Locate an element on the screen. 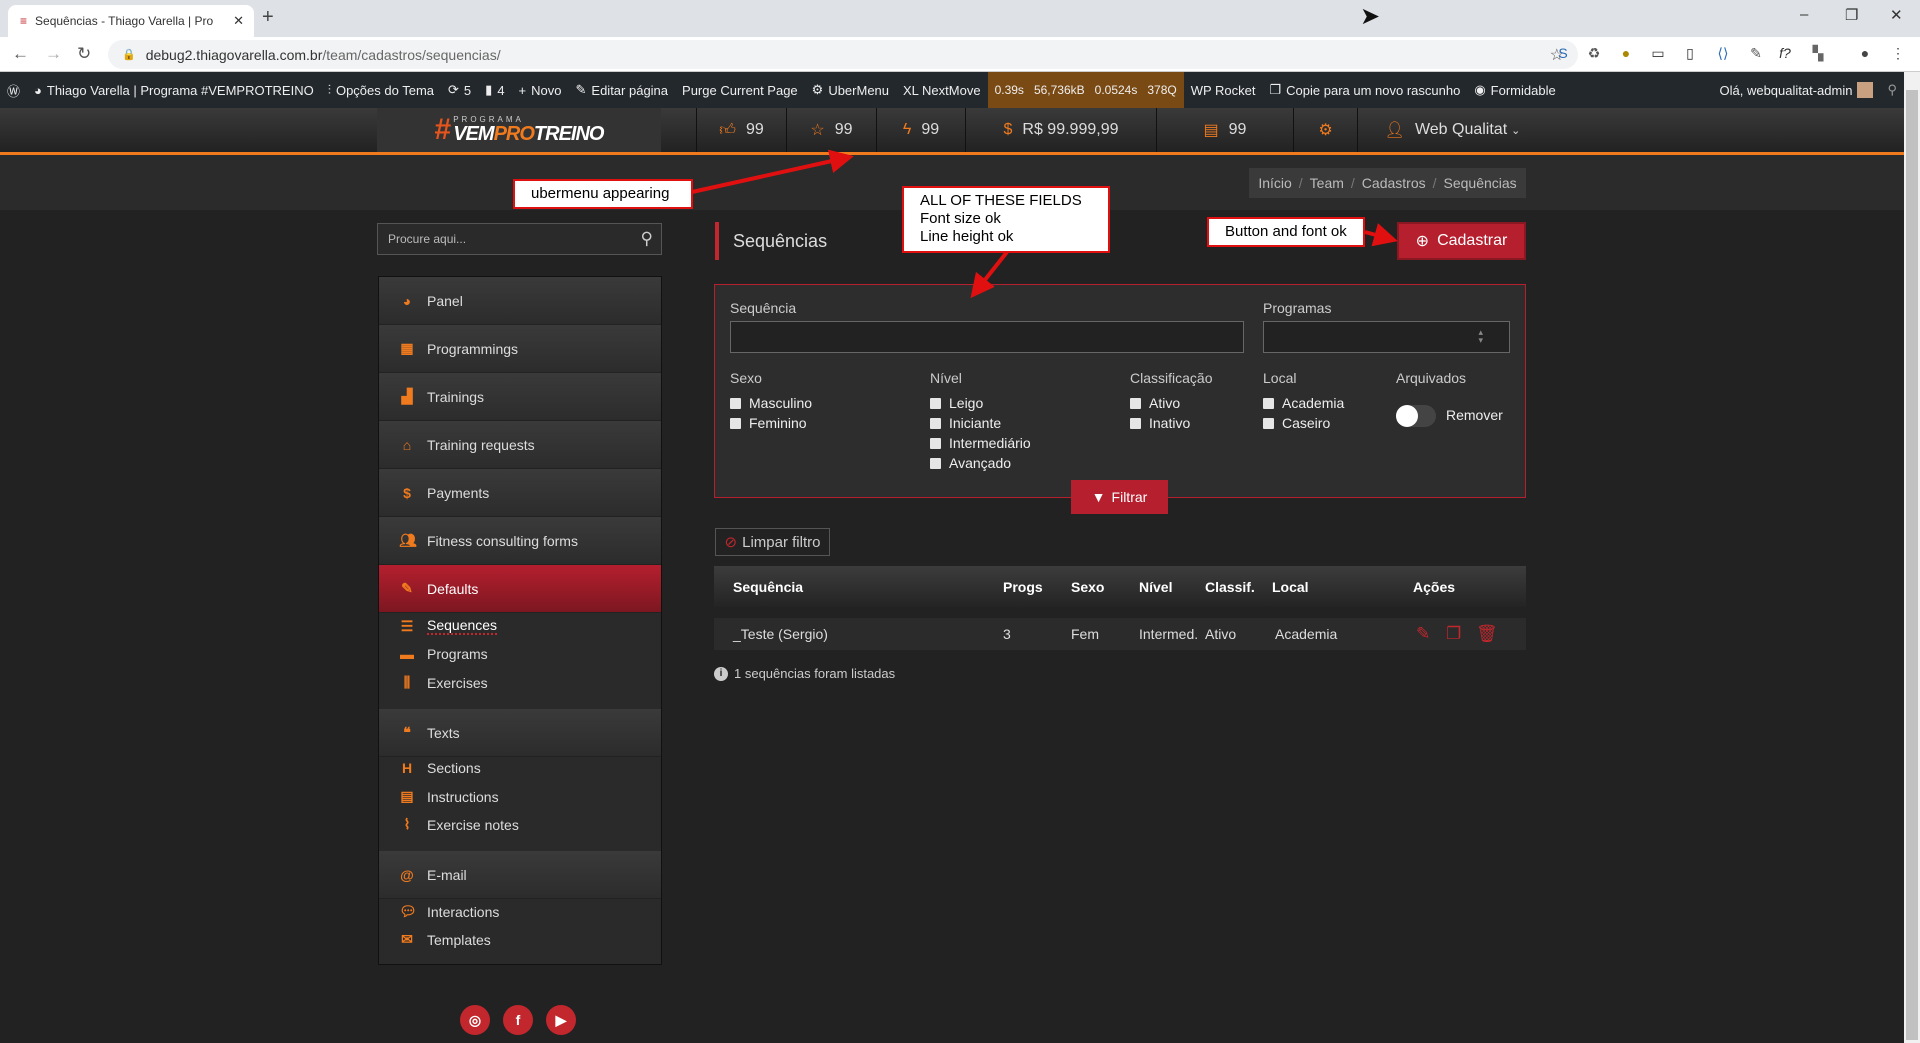  annotation-line: ALL OF THESE FIELDS is located at coordinates (1001, 200).